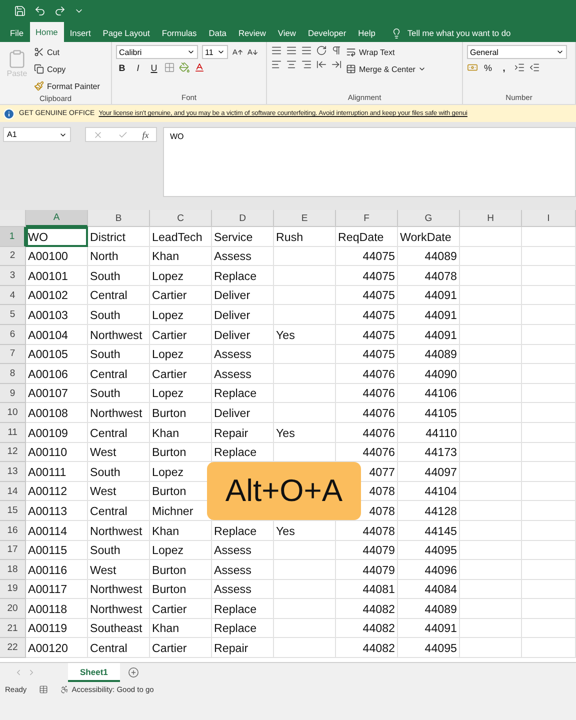 The height and width of the screenshot is (720, 576). I want to click on row-header: 22, so click(13, 648).